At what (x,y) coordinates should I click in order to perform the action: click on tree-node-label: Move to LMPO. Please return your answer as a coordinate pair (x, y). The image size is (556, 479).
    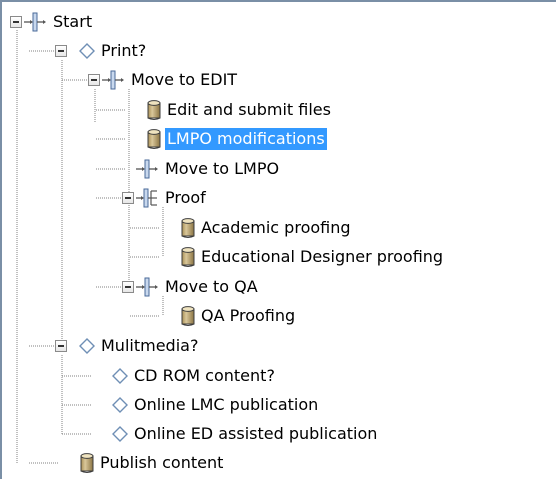
    Looking at the image, I should click on (222, 169).